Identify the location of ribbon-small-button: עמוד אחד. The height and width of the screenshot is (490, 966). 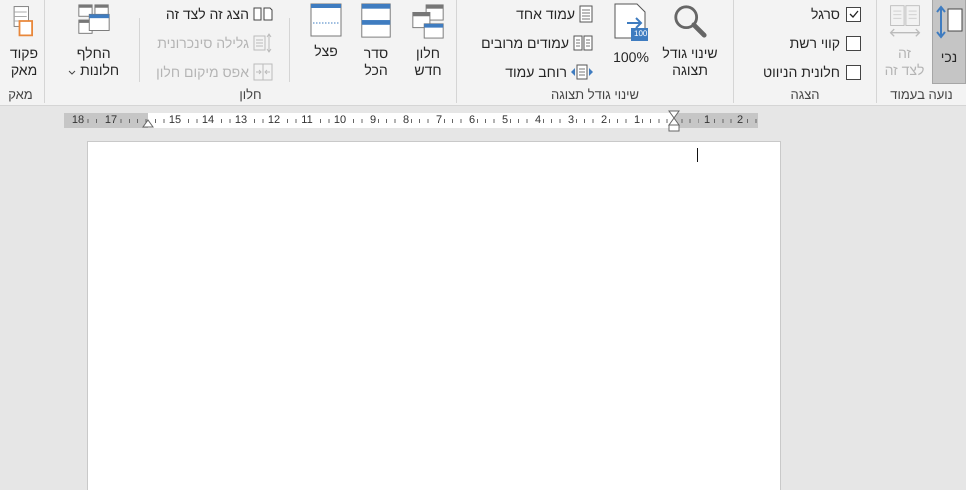
(537, 14).